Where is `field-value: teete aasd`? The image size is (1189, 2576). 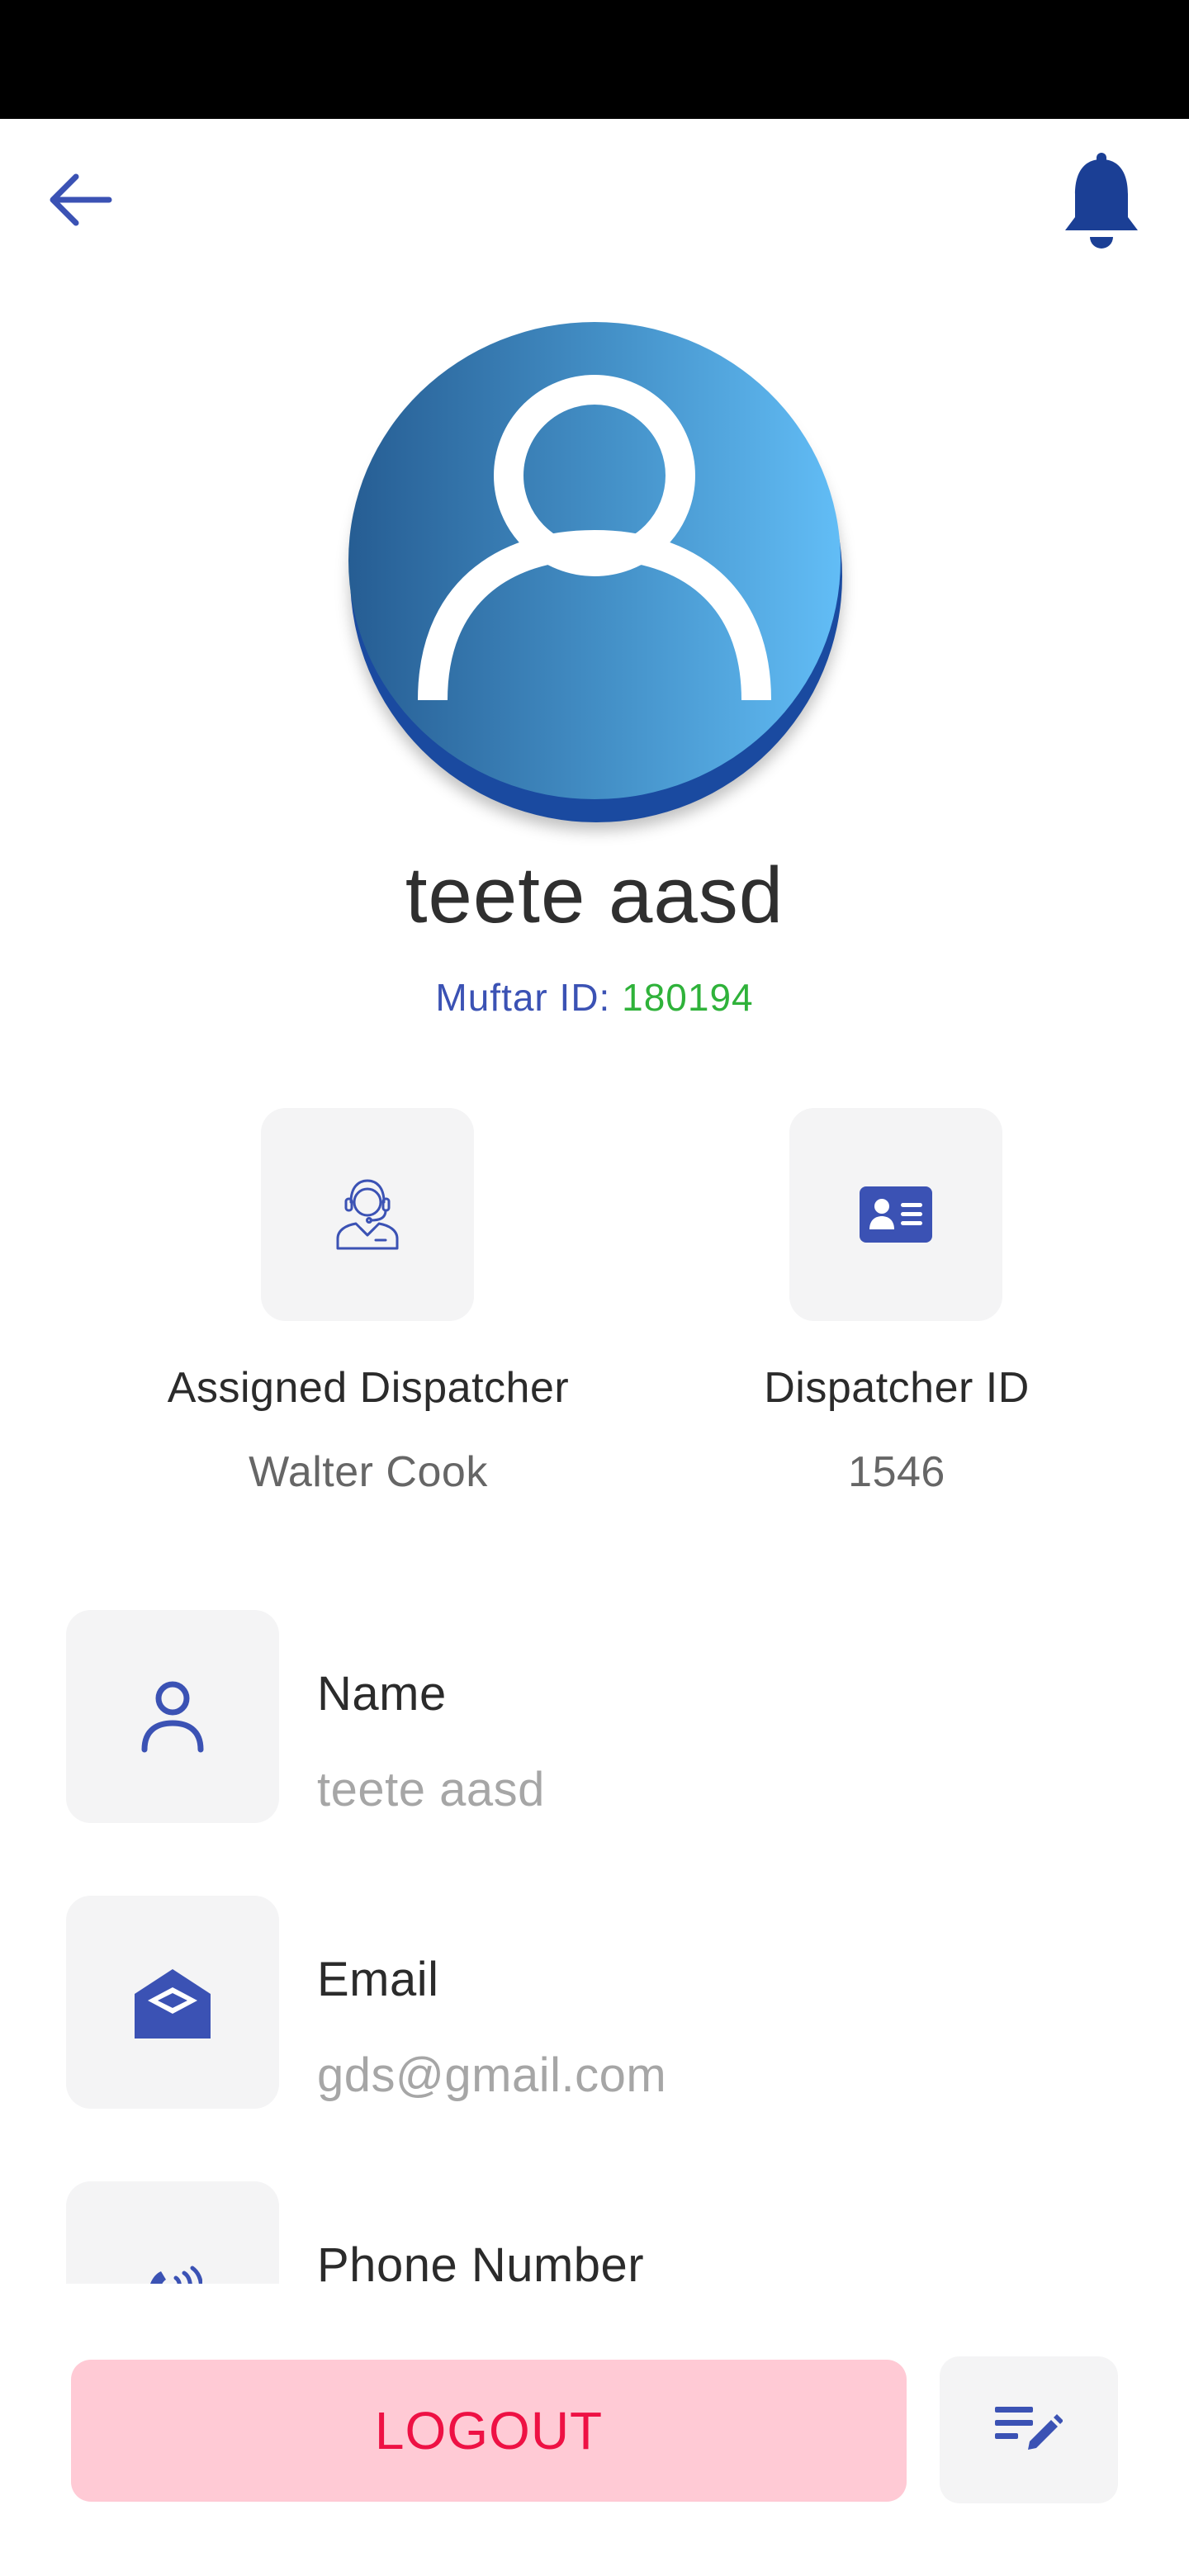 field-value: teete aasd is located at coordinates (431, 1789).